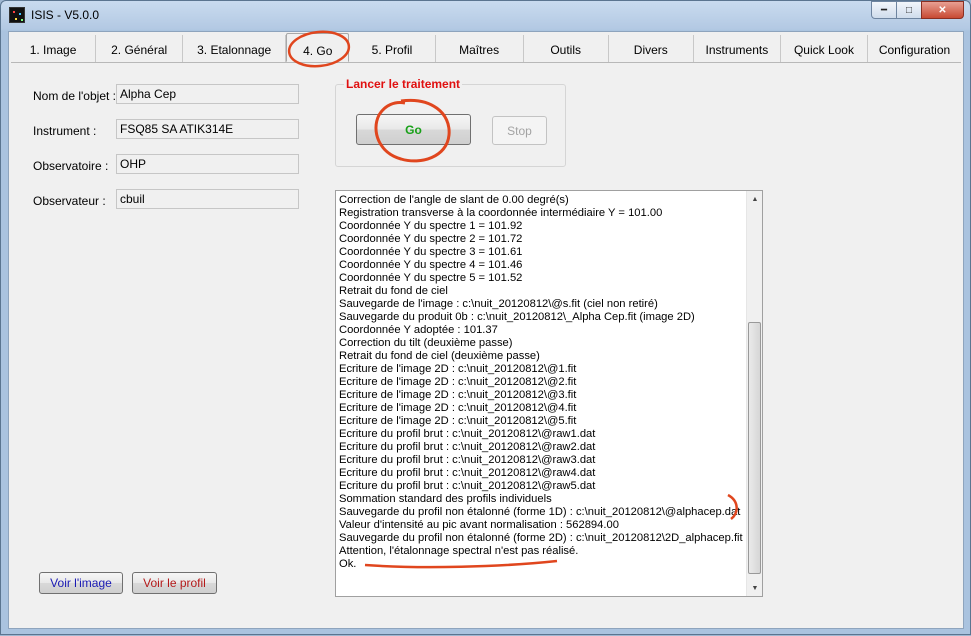  Describe the element at coordinates (65, 131) in the screenshot. I see `instrument-label: Instrument :` at that location.